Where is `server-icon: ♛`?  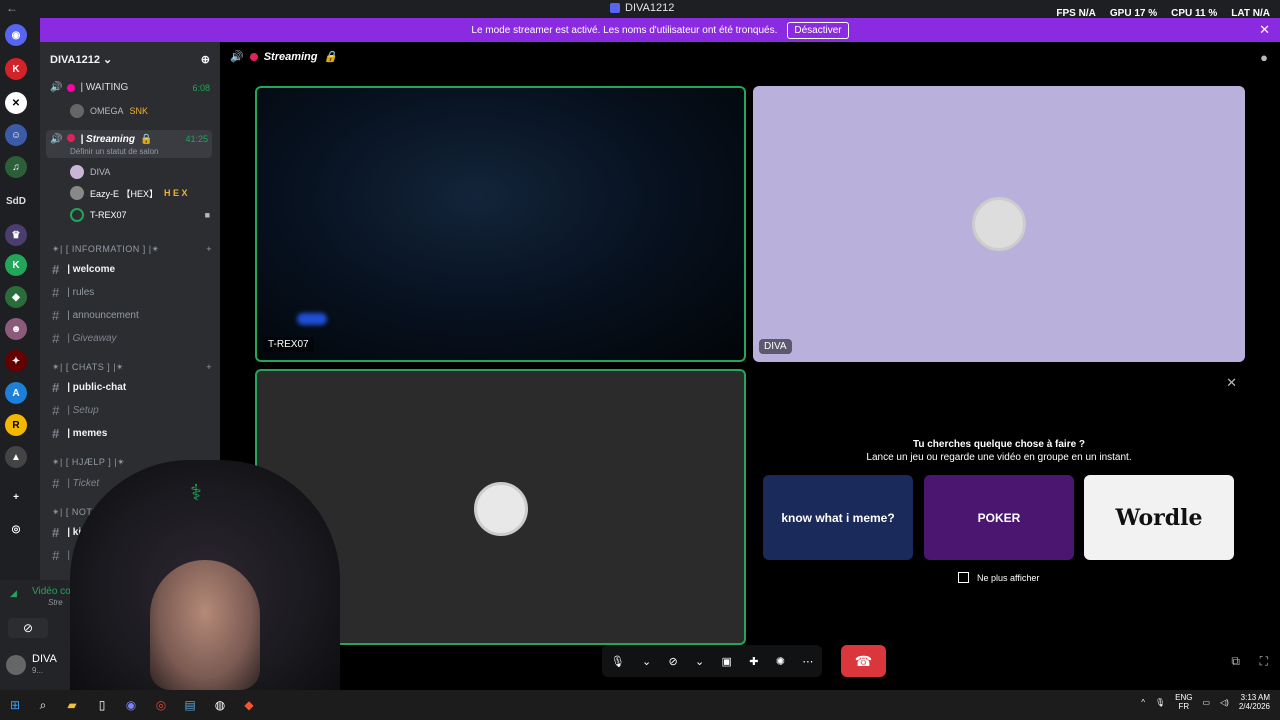
server-icon: ♛ is located at coordinates (16, 235).